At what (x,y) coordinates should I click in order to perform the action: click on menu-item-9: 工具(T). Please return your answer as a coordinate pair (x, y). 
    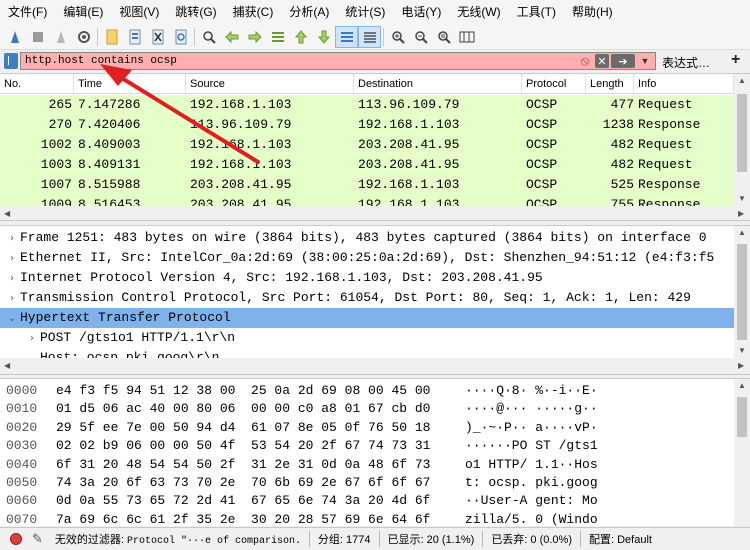
    Looking at the image, I should click on (536, 12).